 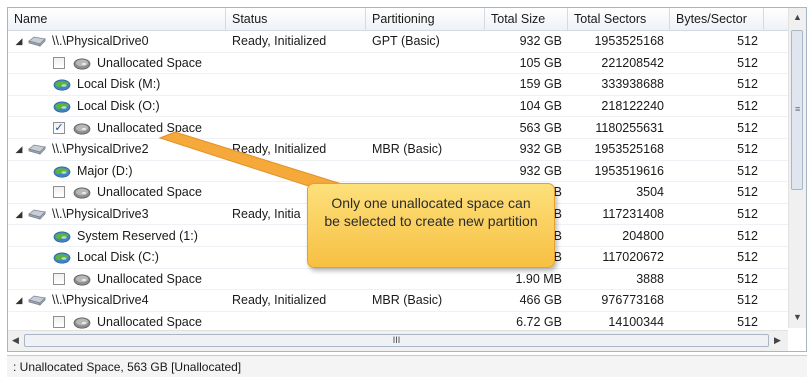 What do you see at coordinates (632, 84) in the screenshot?
I see `sectors-cell: 333938688` at bounding box center [632, 84].